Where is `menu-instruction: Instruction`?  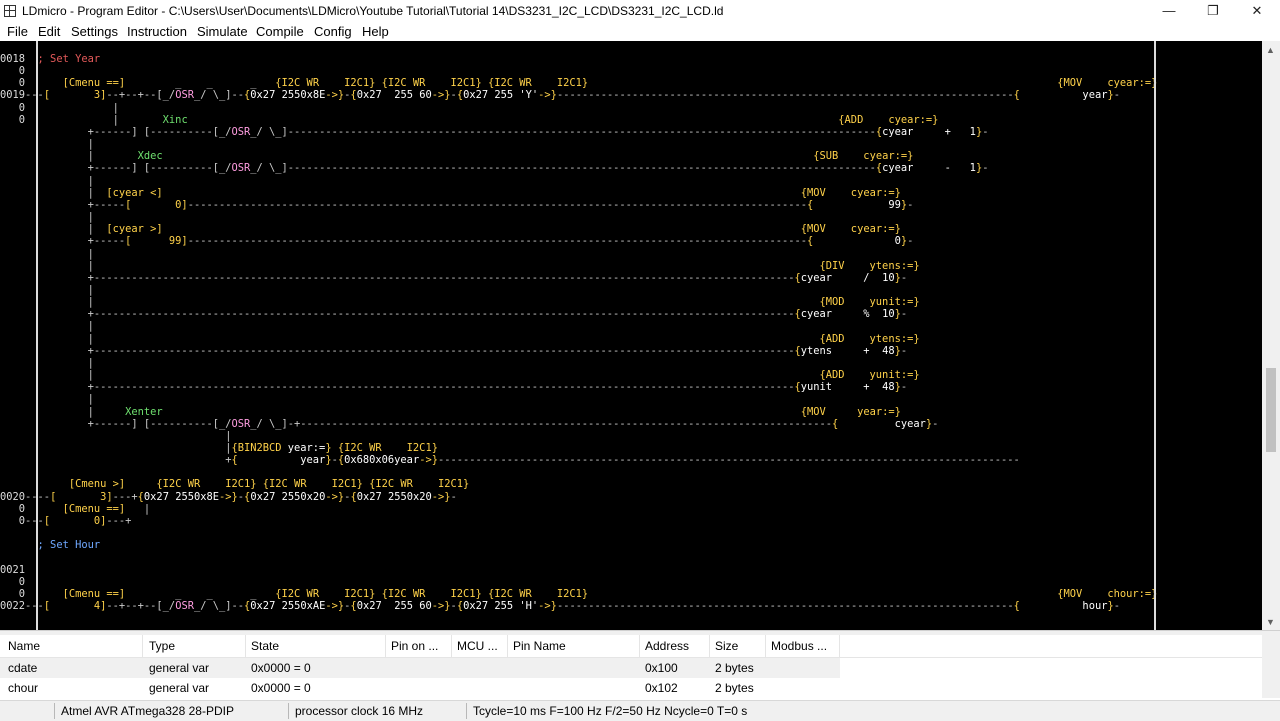 menu-instruction: Instruction is located at coordinates (157, 31).